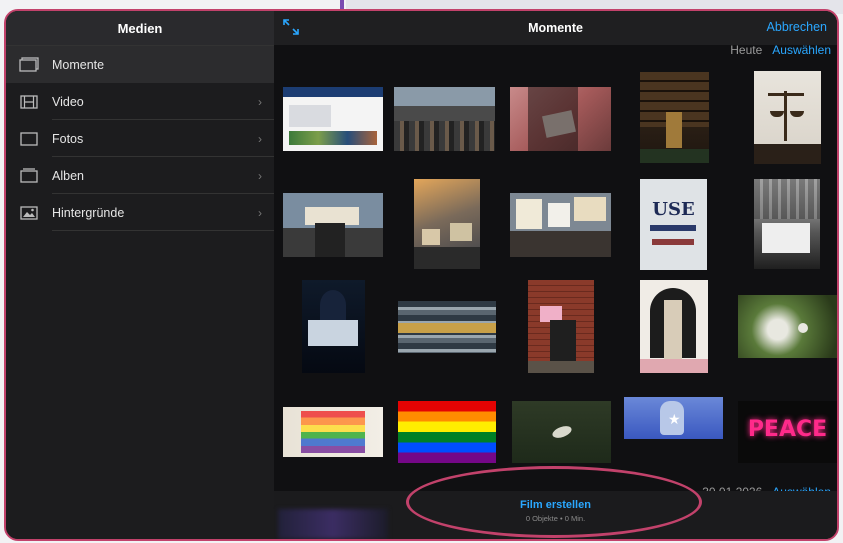  What do you see at coordinates (746, 50) in the screenshot?
I see `section-label: Heute` at bounding box center [746, 50].